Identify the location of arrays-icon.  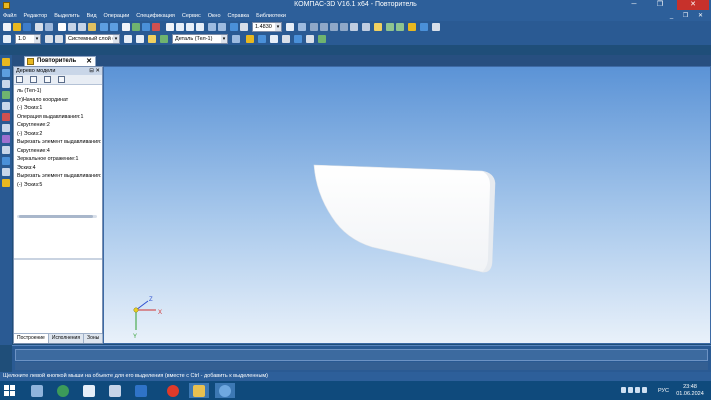
(6, 106).